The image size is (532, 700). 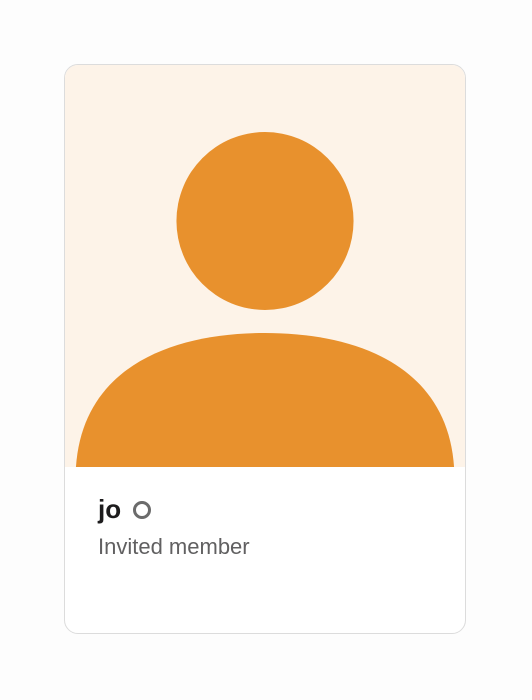 What do you see at coordinates (271, 509) in the screenshot?
I see `name-row: jo` at bounding box center [271, 509].